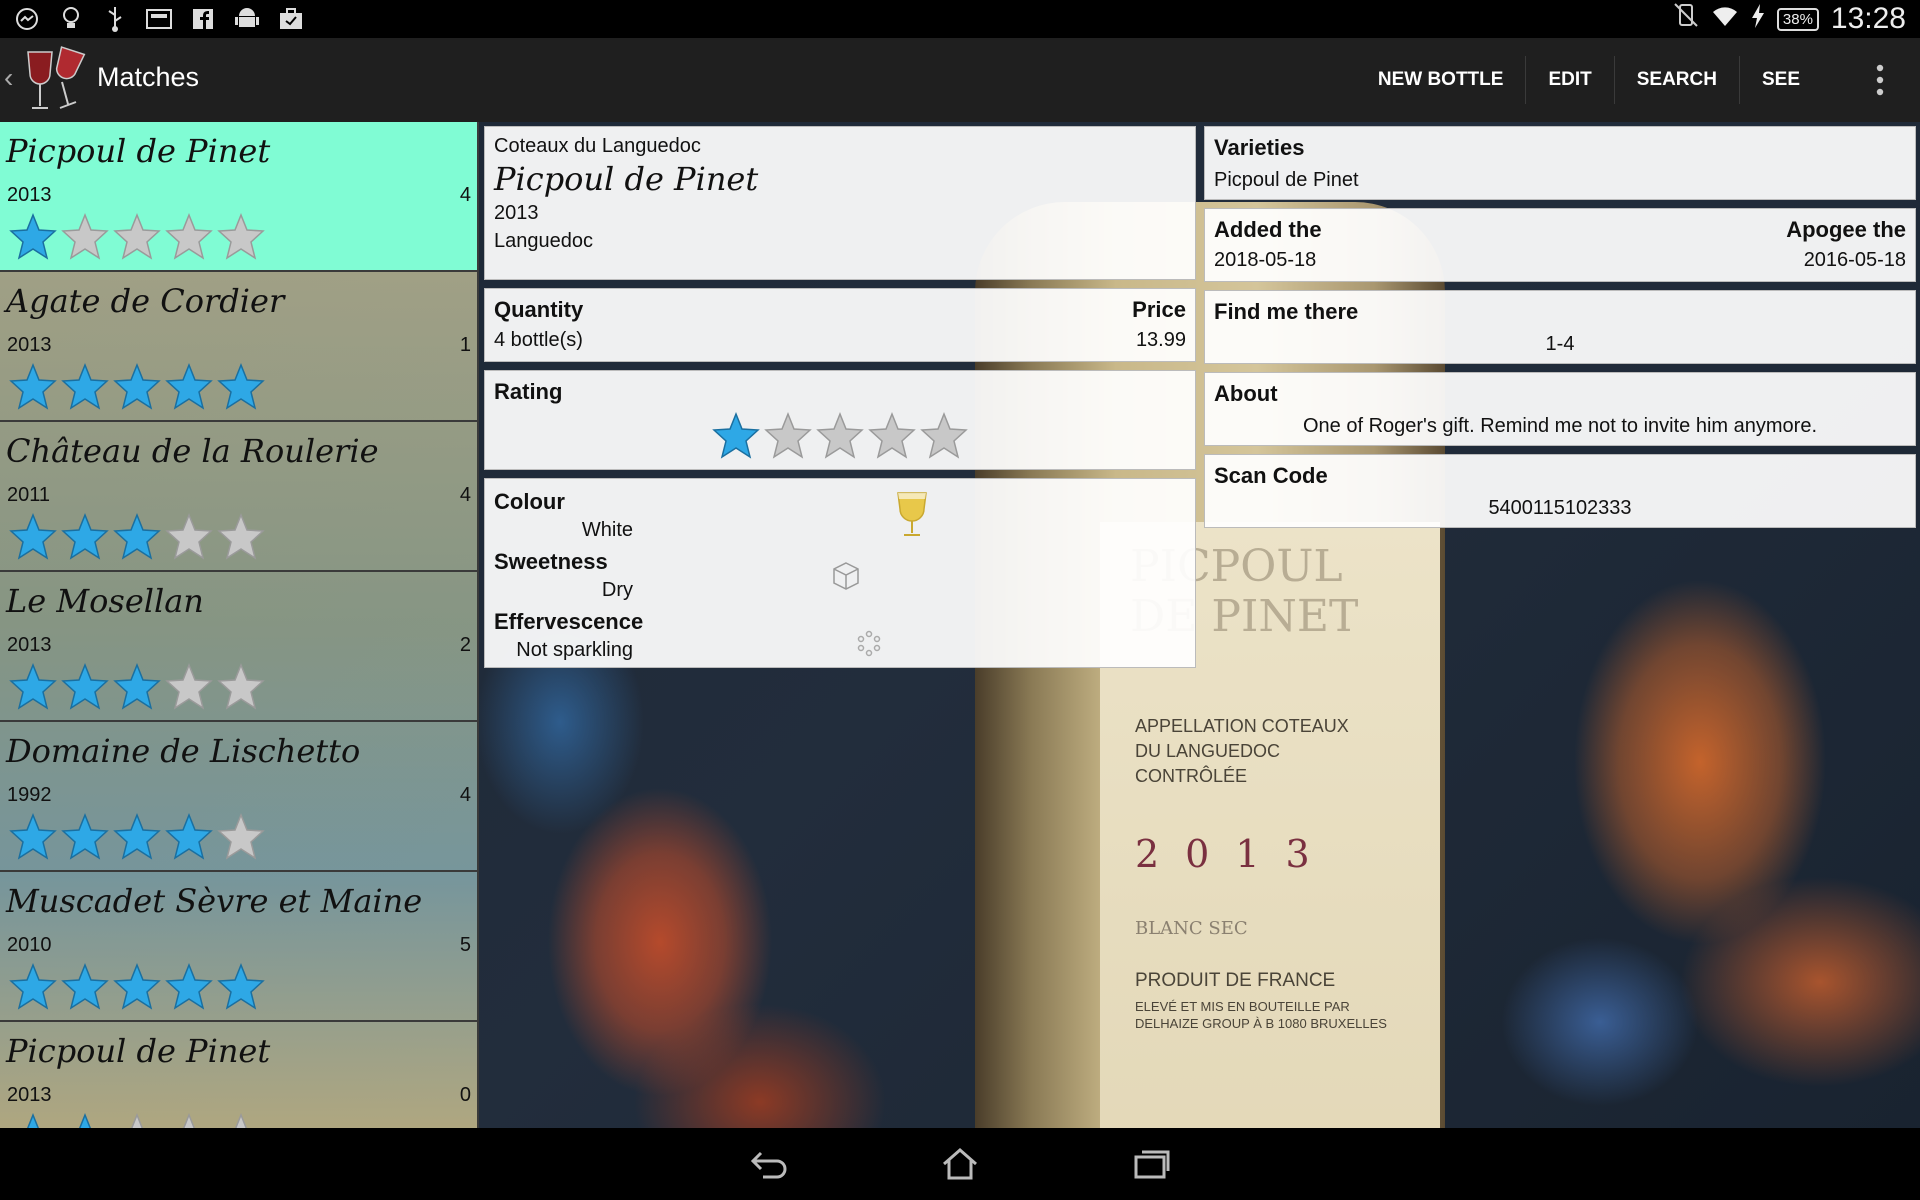 The width and height of the screenshot is (1920, 1200). What do you see at coordinates (1560, 508) in the screenshot?
I see `scan-code-value: 5400115102333` at bounding box center [1560, 508].